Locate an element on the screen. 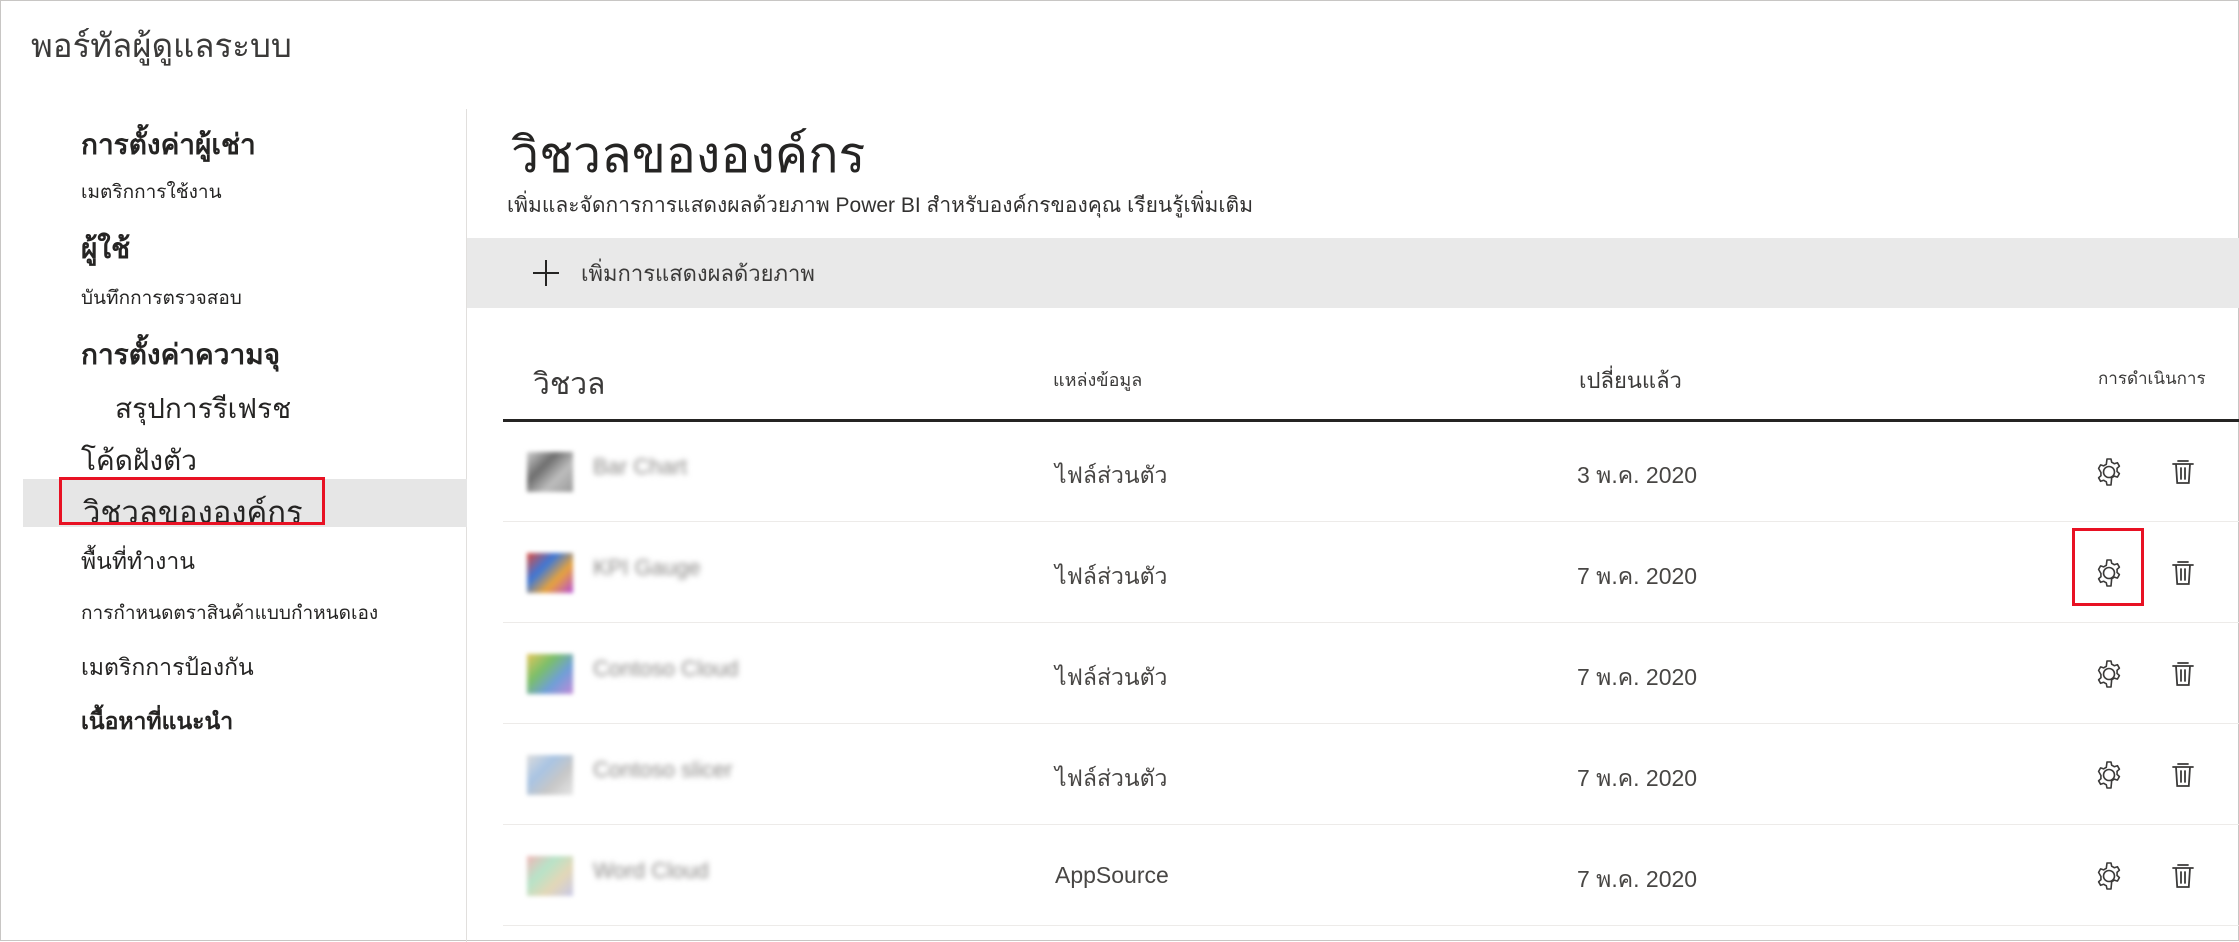 This screenshot has width=2239, height=942. visual-source: AppSource is located at coordinates (1112, 874).